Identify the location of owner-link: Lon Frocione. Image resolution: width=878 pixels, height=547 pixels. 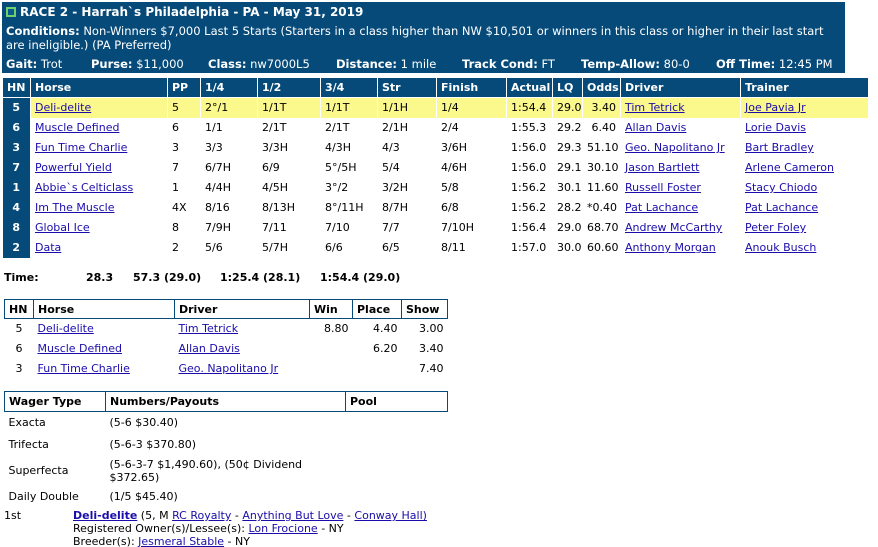
(282, 528).